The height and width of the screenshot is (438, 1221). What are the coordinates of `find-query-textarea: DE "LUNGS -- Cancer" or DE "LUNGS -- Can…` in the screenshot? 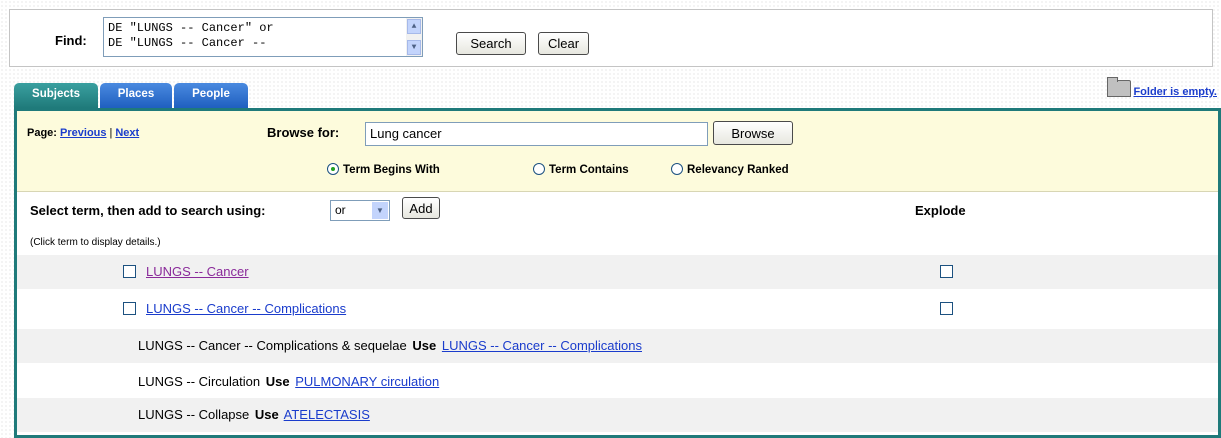 It's located at (263, 37).